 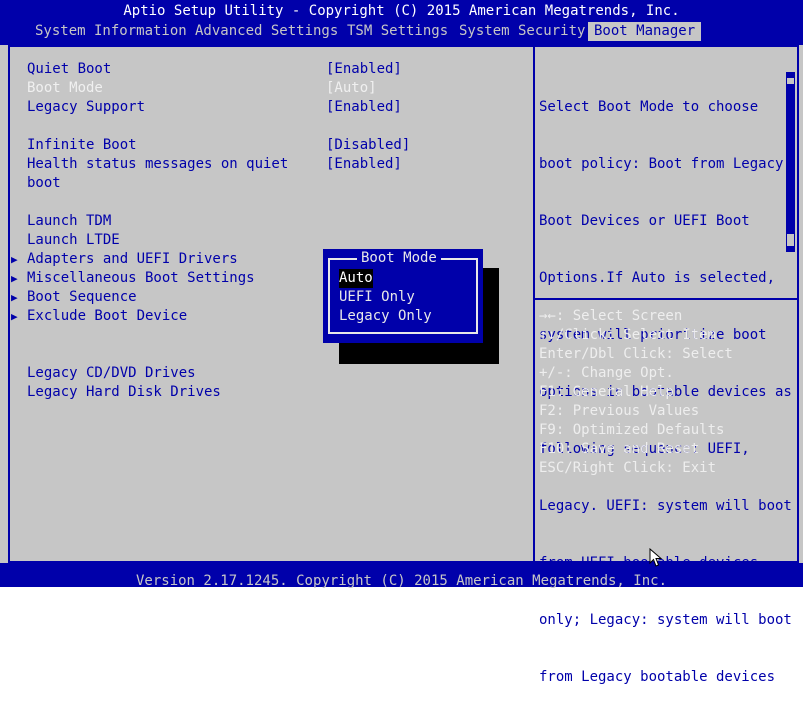 What do you see at coordinates (356, 278) in the screenshot?
I see `popup-option-auto: Auto` at bounding box center [356, 278].